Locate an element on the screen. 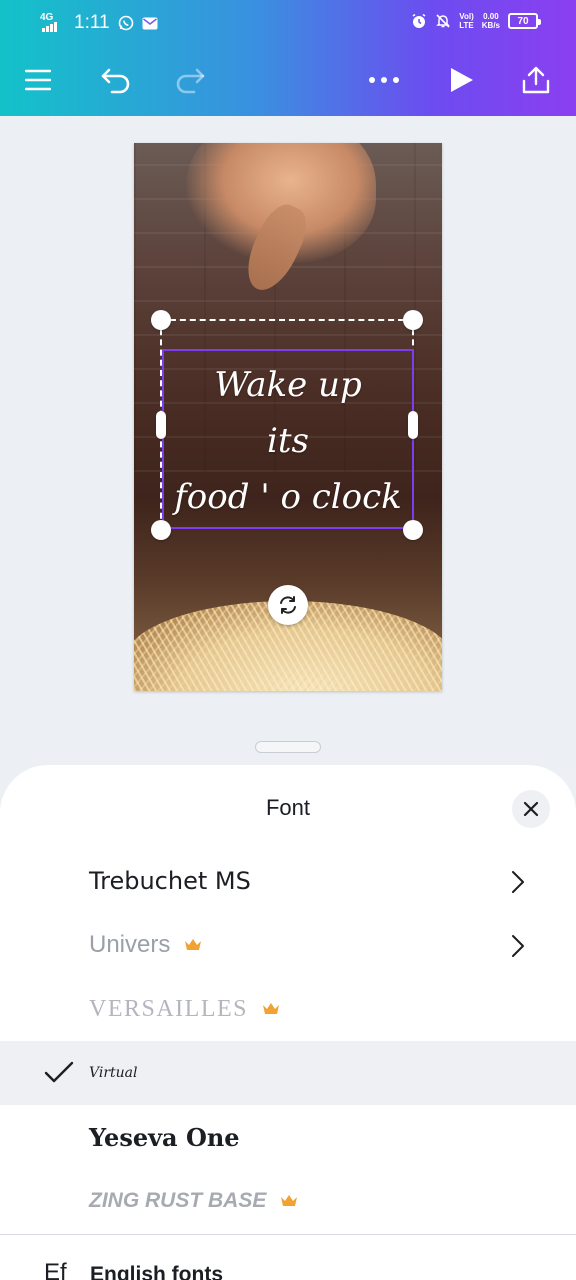 This screenshot has height=1280, width=576. battery-level: 70 is located at coordinates (523, 21).